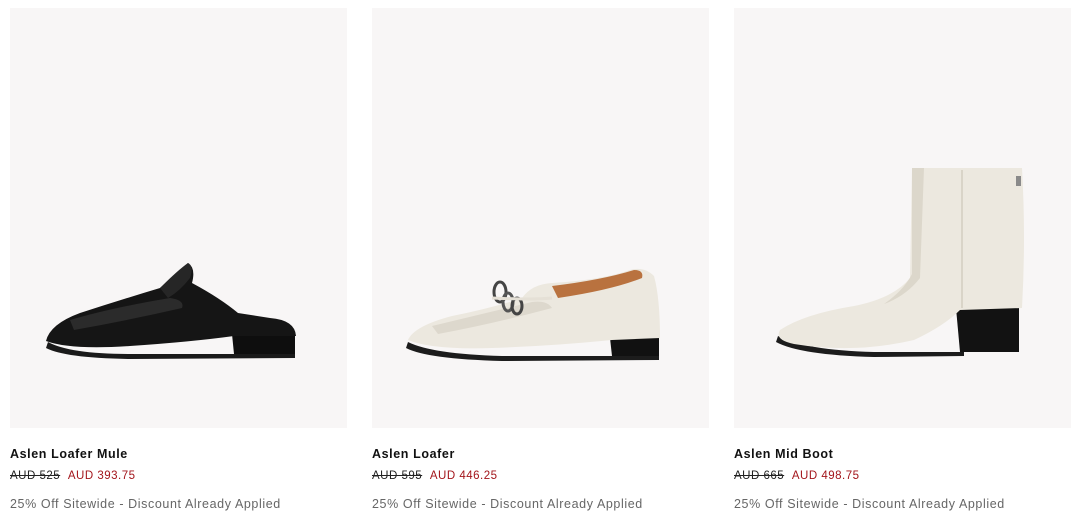  I want to click on original-price: AUD 525, so click(35, 476).